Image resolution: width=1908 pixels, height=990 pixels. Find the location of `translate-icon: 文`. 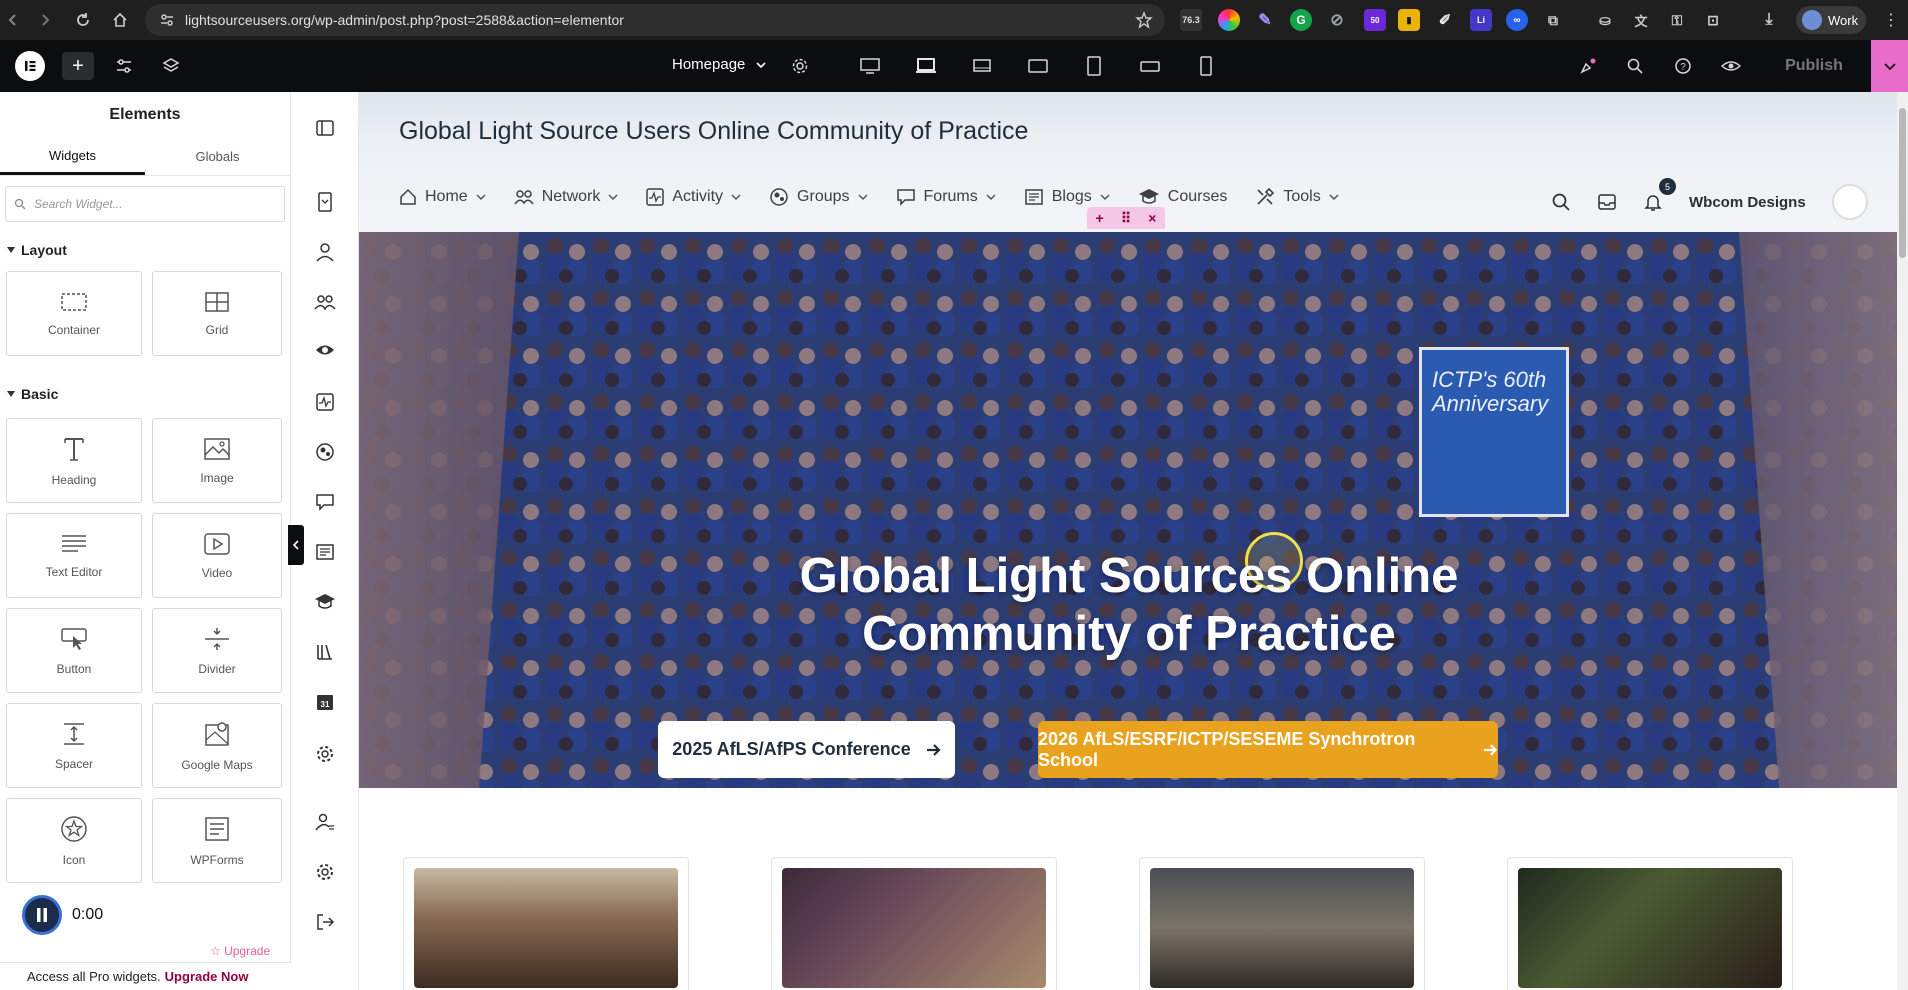

translate-icon: 文 is located at coordinates (1641, 20).